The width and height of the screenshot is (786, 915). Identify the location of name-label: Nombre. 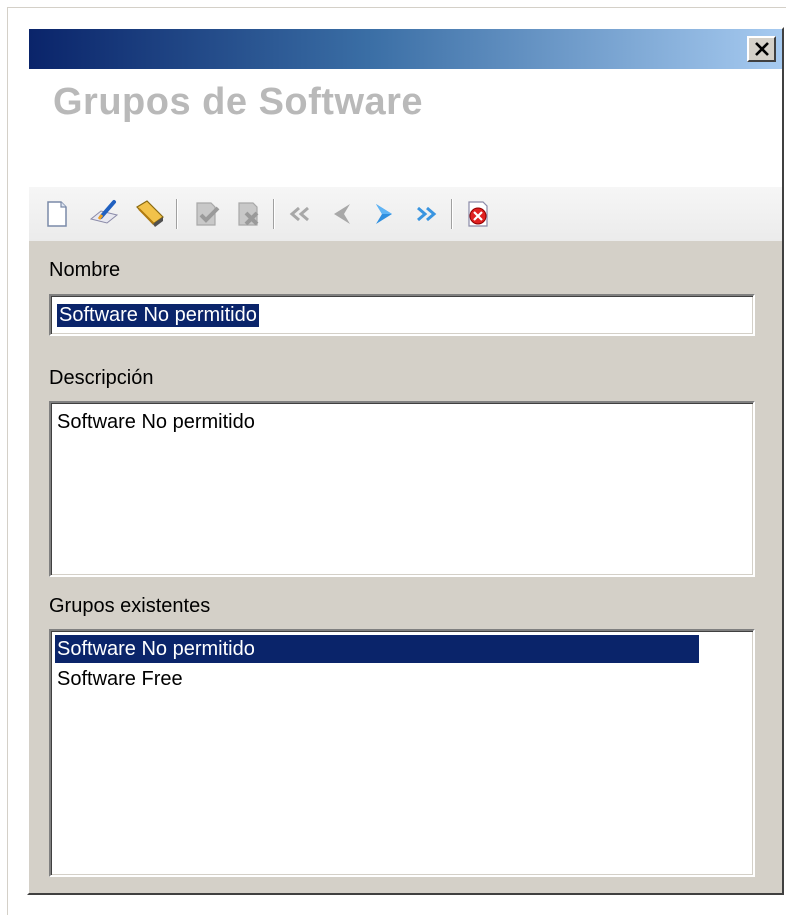
(85, 270).